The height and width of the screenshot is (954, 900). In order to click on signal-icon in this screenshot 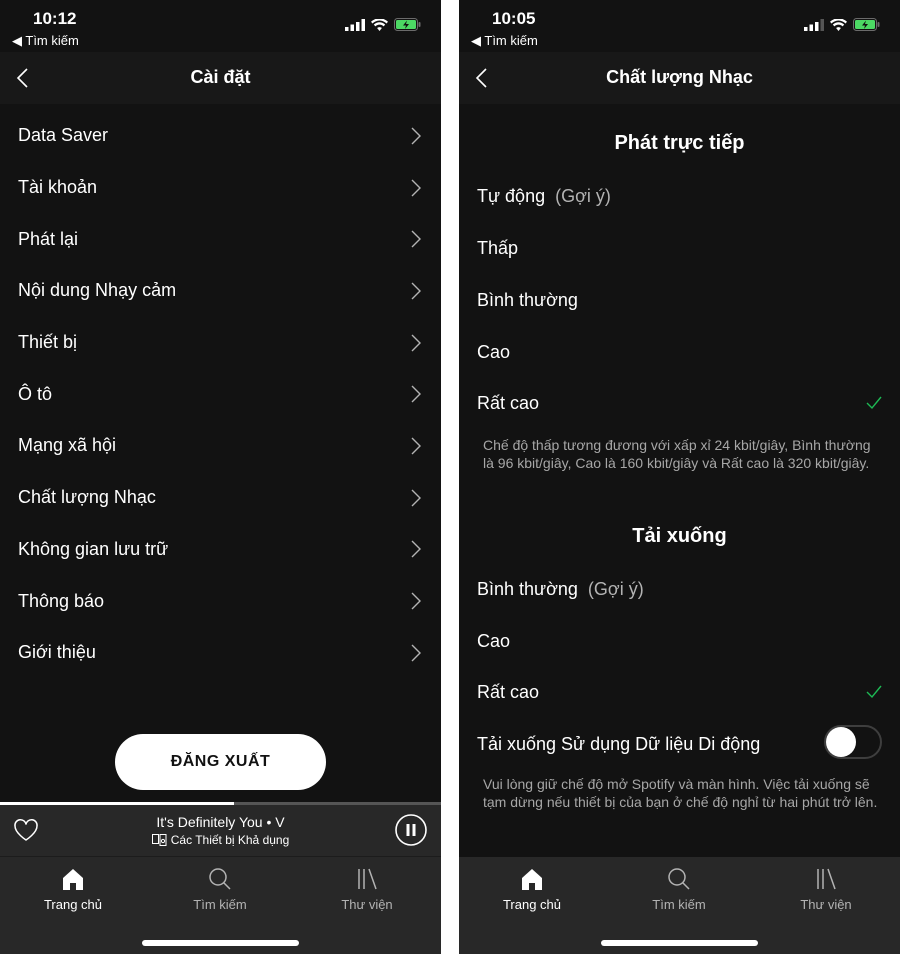, I will do `click(814, 24)`.